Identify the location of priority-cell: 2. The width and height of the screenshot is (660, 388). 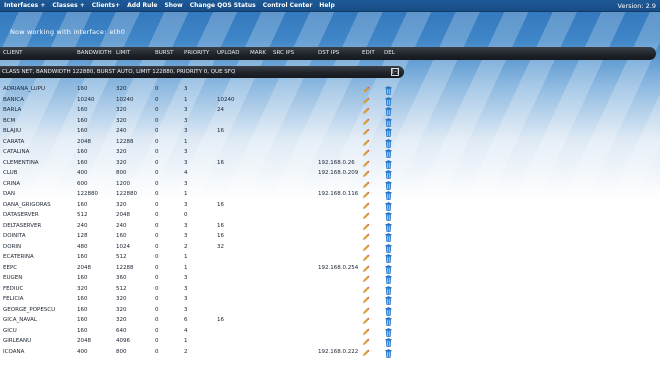
(186, 351).